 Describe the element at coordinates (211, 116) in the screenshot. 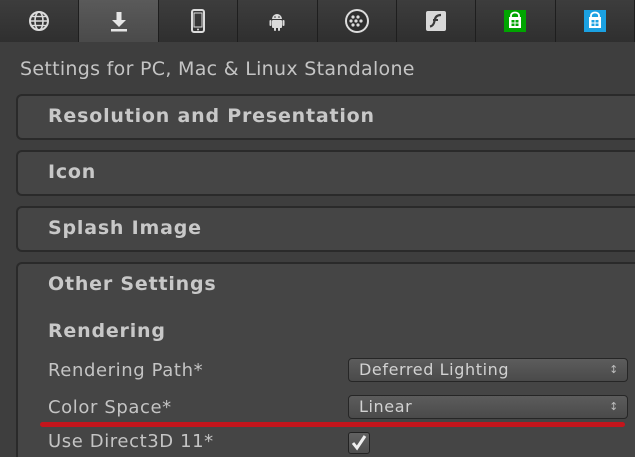

I see `section-header-label: Resolution and Presentation` at that location.